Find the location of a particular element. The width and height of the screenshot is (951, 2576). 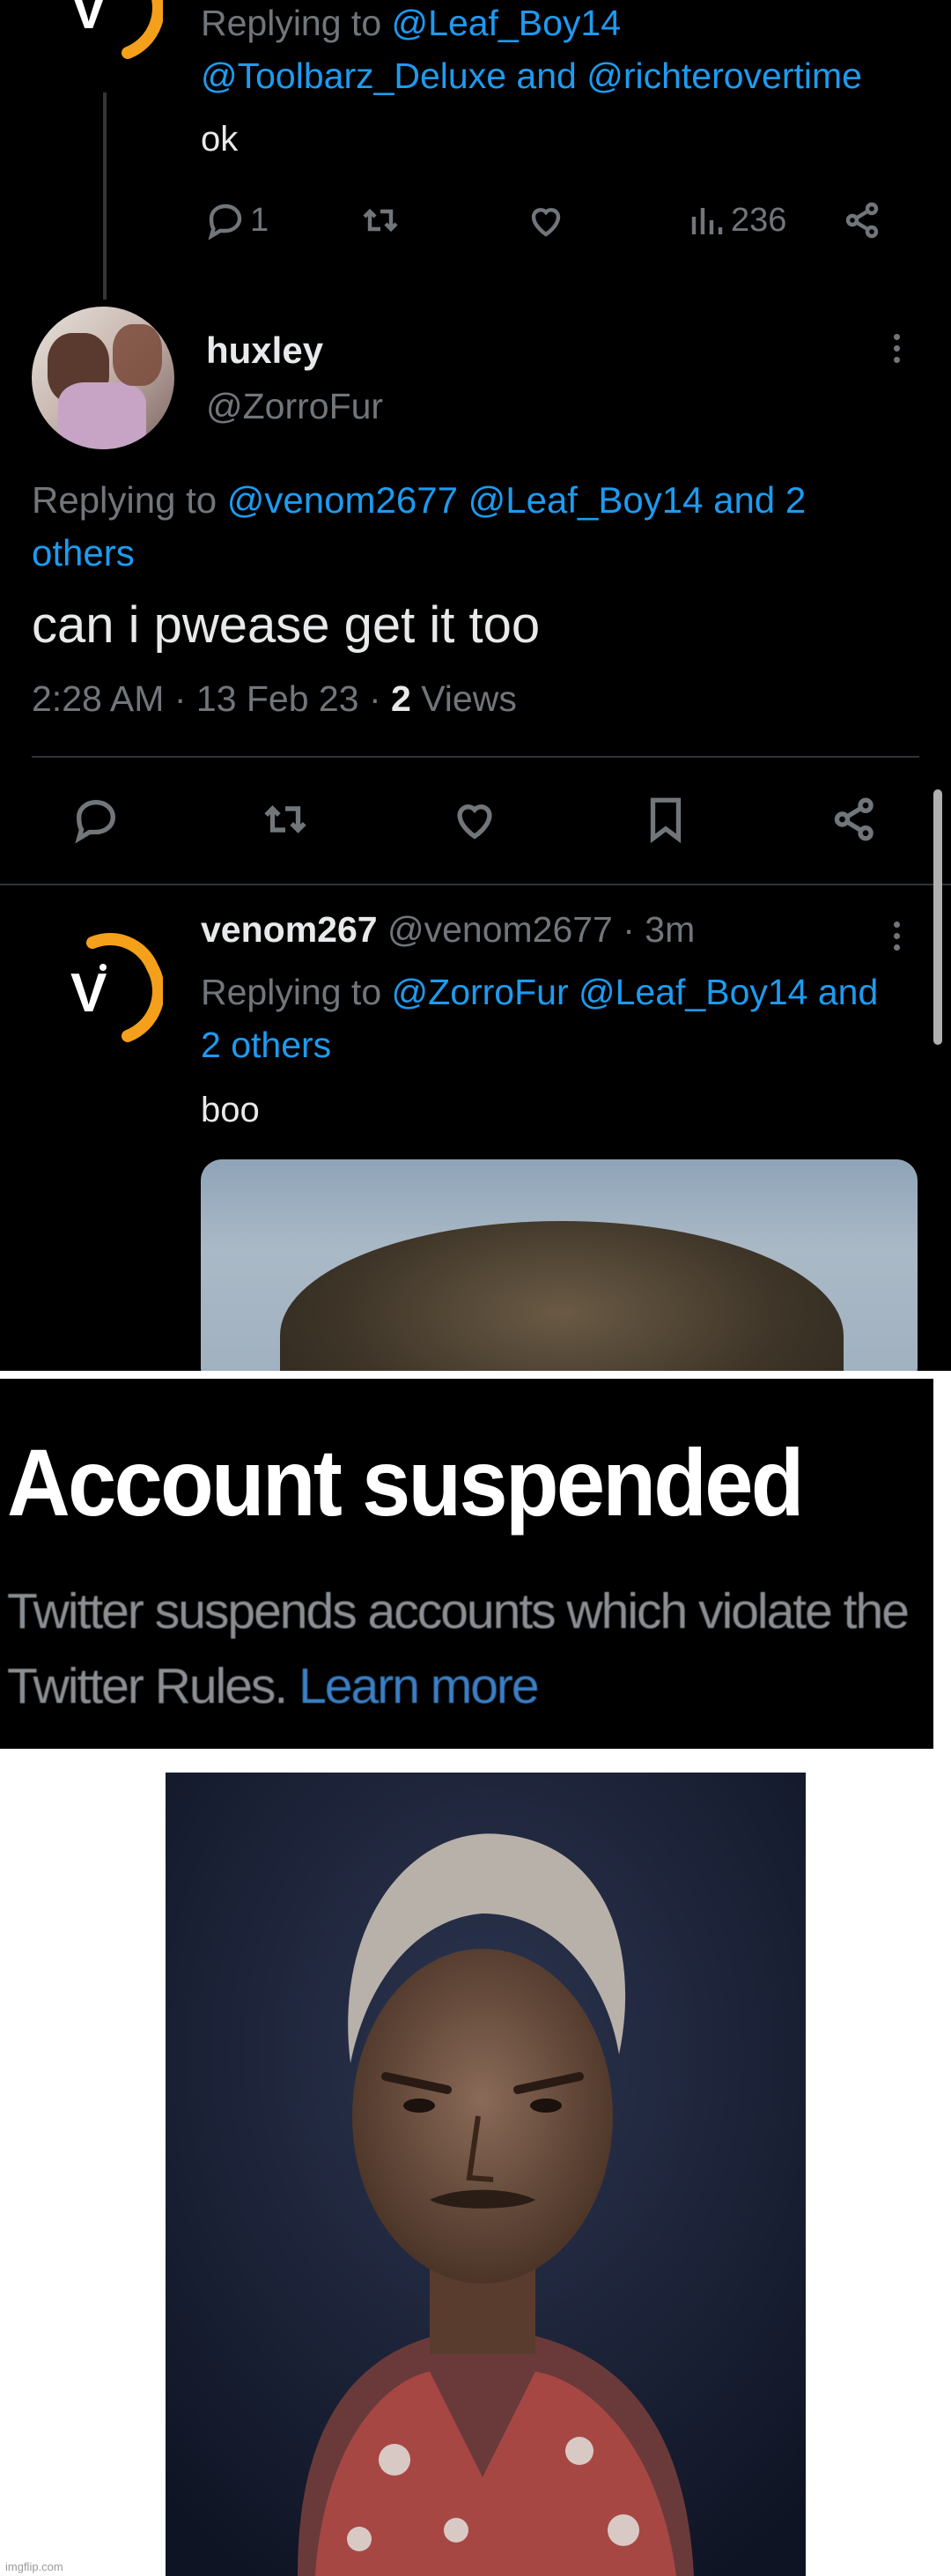

replying-links: @ZorroFur @Leaf_Boy14 and is located at coordinates (635, 992).